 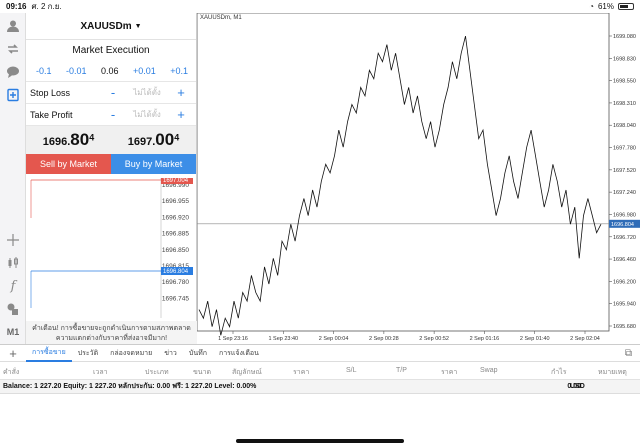 I want to click on y-tick-label: 1697.240, so click(x=624, y=193).